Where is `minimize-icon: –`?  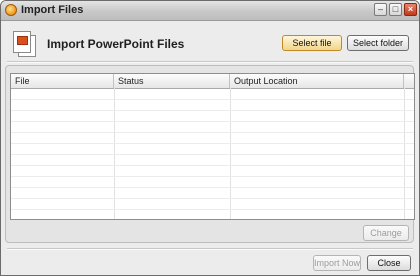
minimize-icon: – is located at coordinates (380, 9).